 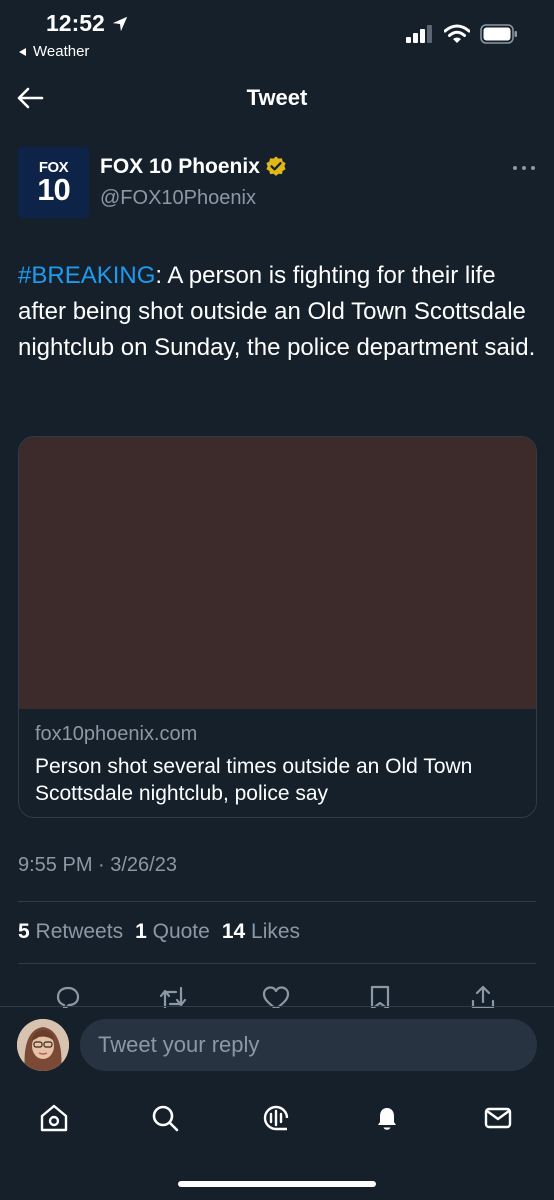 I want to click on bookmark-button, so click(x=380, y=996).